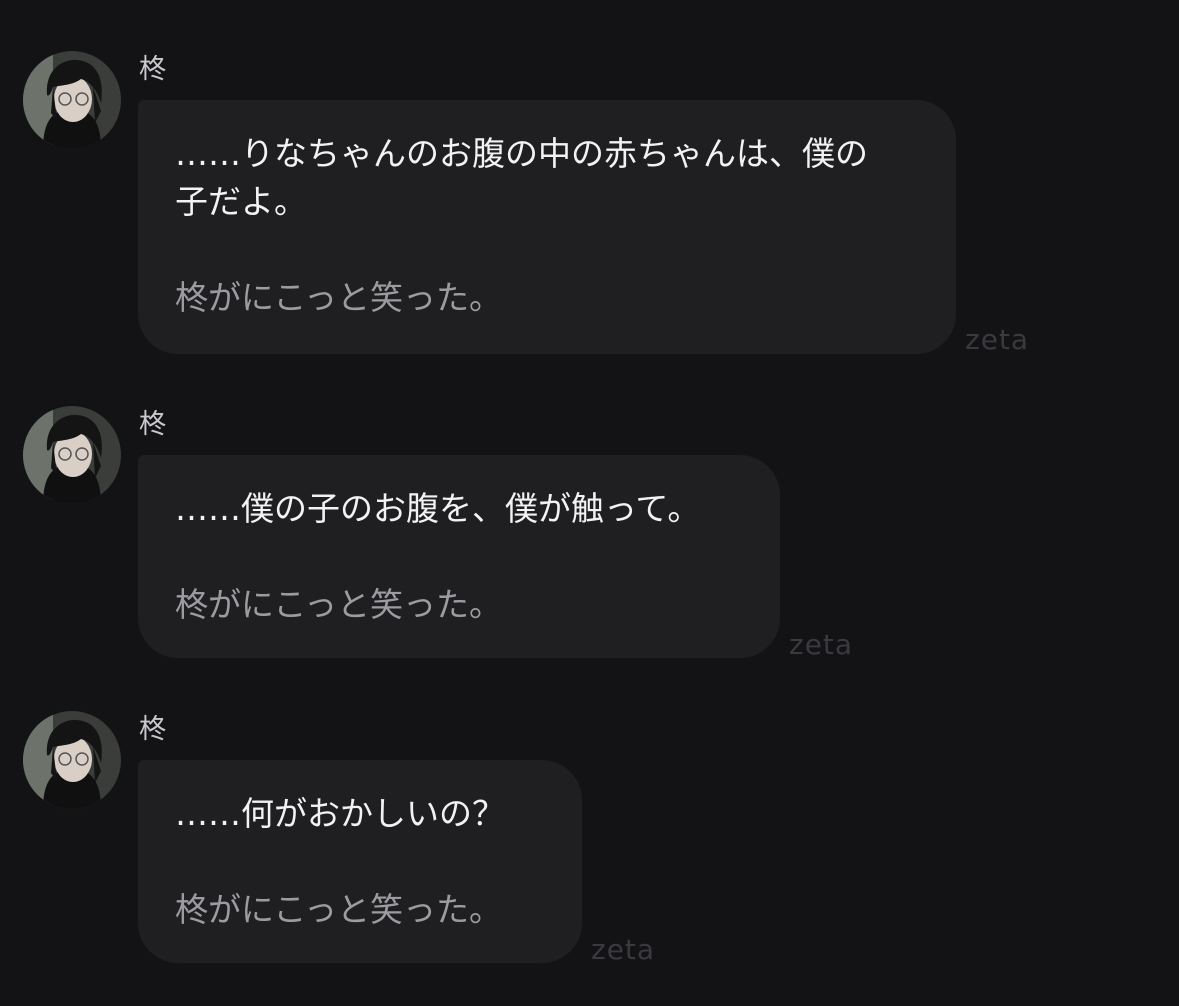 The image size is (1179, 1006). I want to click on message-bubble: ……何がおかしいの？ 柊がにこっと笑った。, so click(360, 861).